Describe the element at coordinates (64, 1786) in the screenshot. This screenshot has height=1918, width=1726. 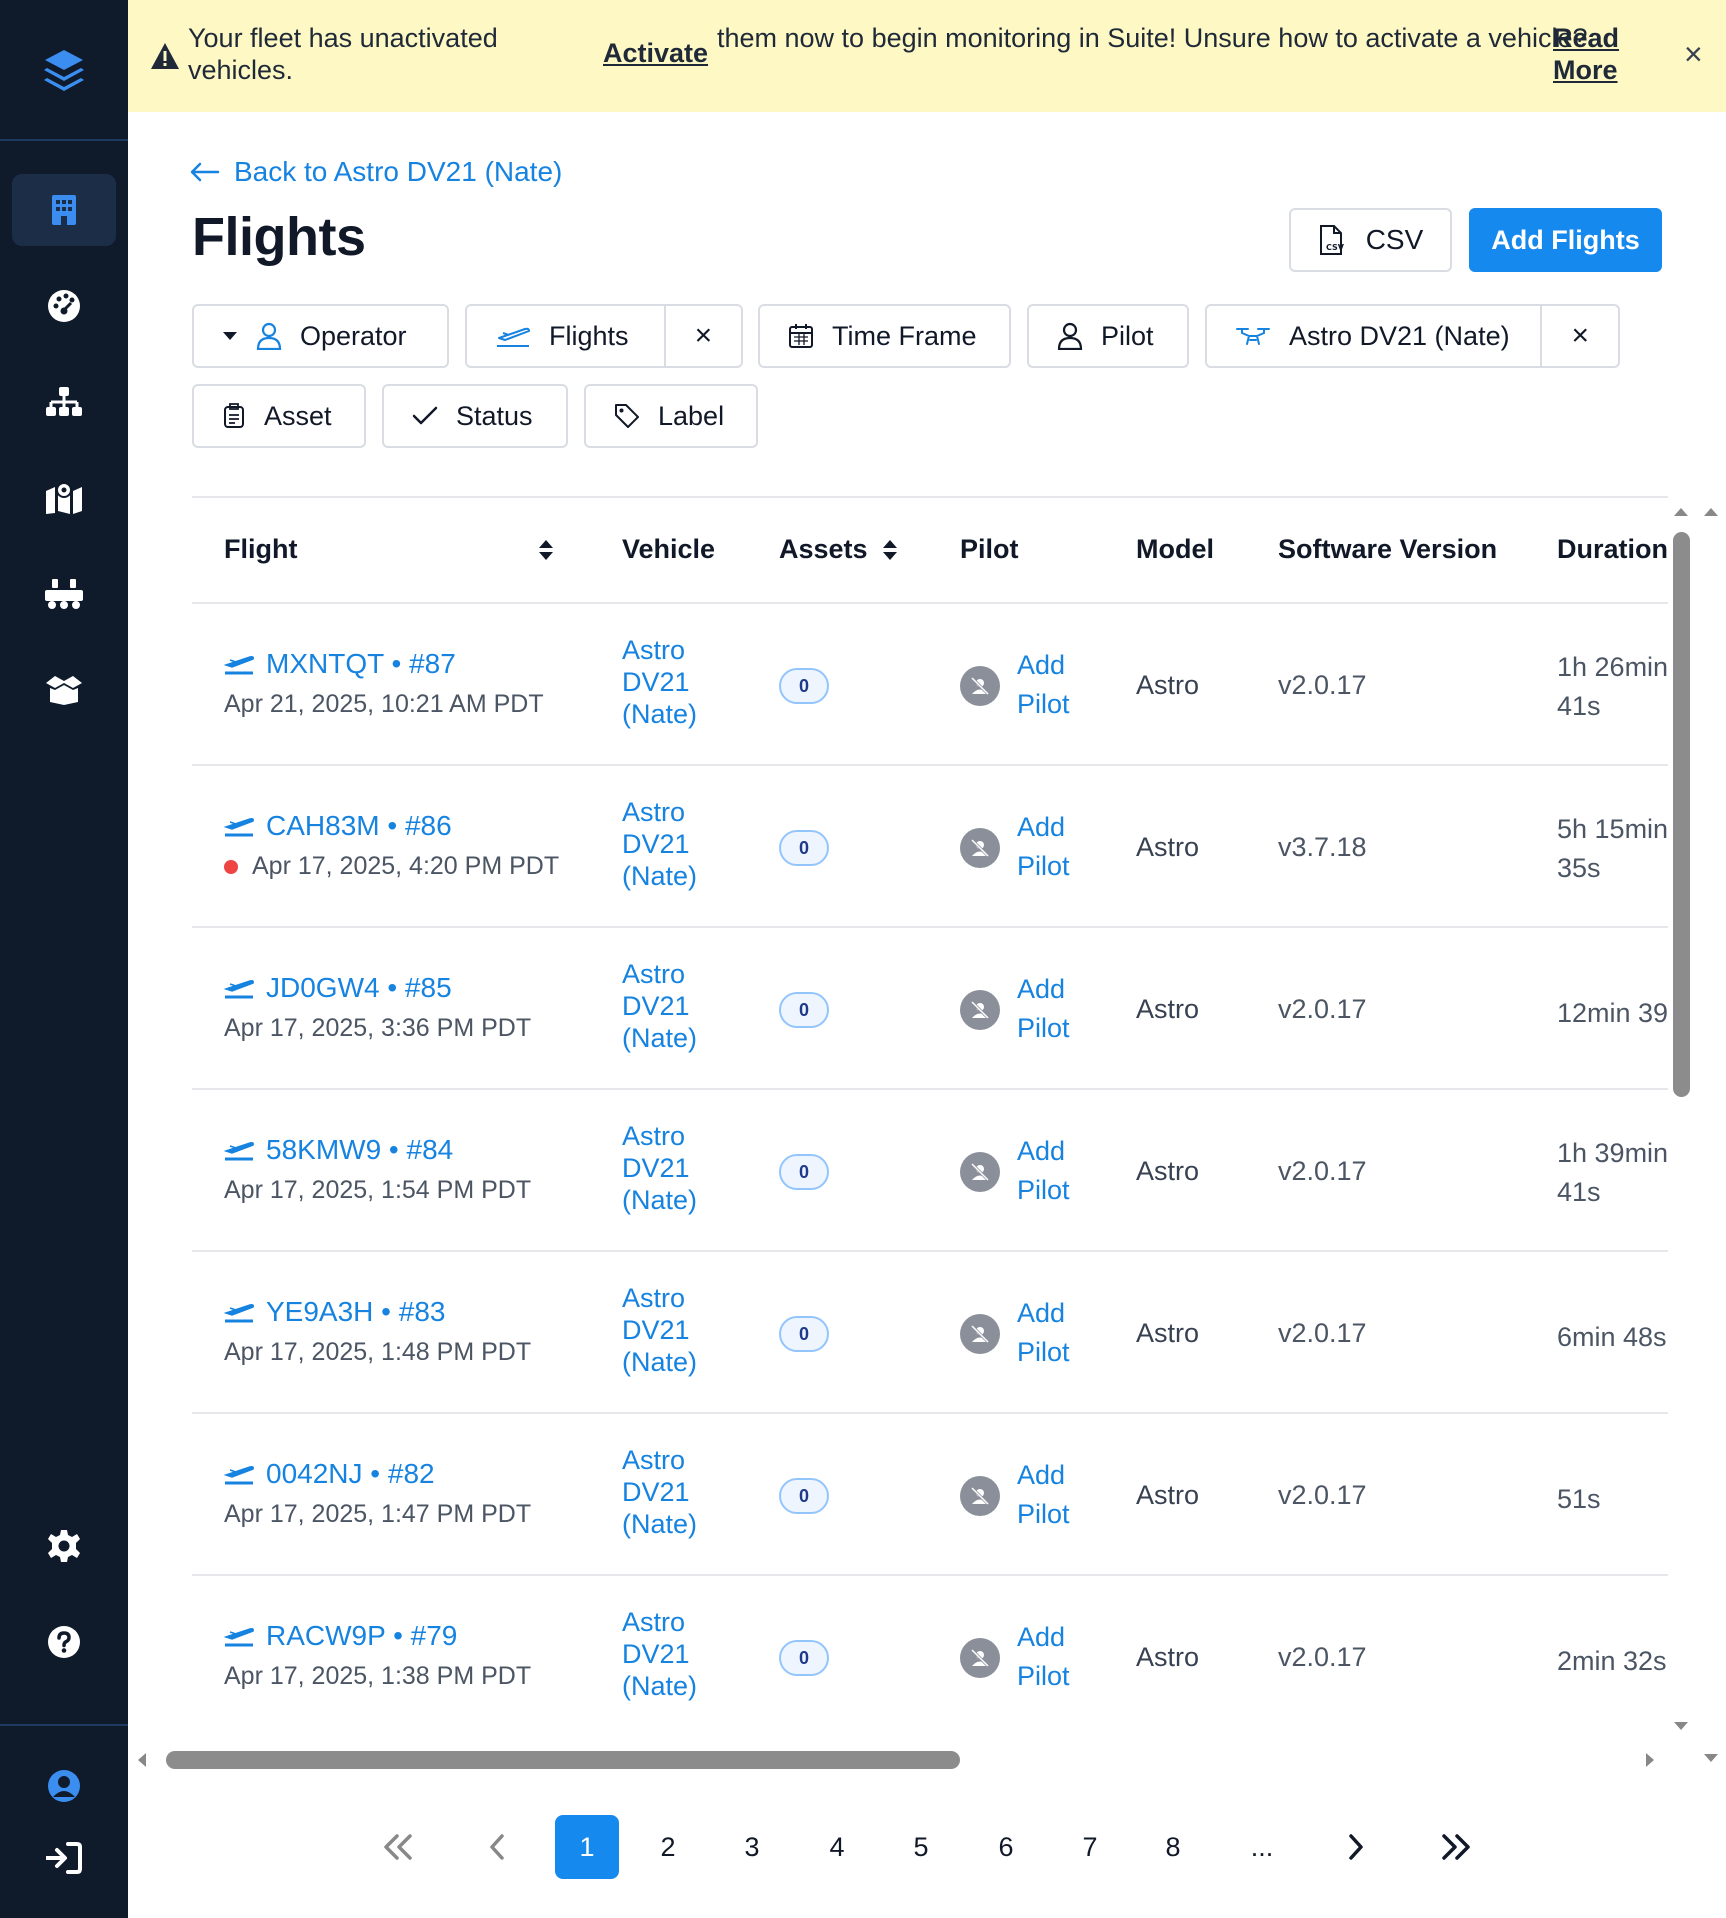
I see `sidebar-item-account` at that location.